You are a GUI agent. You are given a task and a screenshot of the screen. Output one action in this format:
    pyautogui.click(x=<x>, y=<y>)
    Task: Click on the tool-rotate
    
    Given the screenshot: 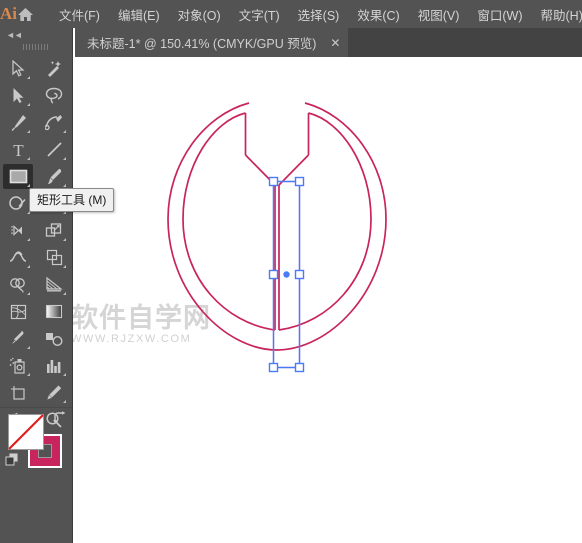 What is the action you would take?
    pyautogui.click(x=18, y=230)
    